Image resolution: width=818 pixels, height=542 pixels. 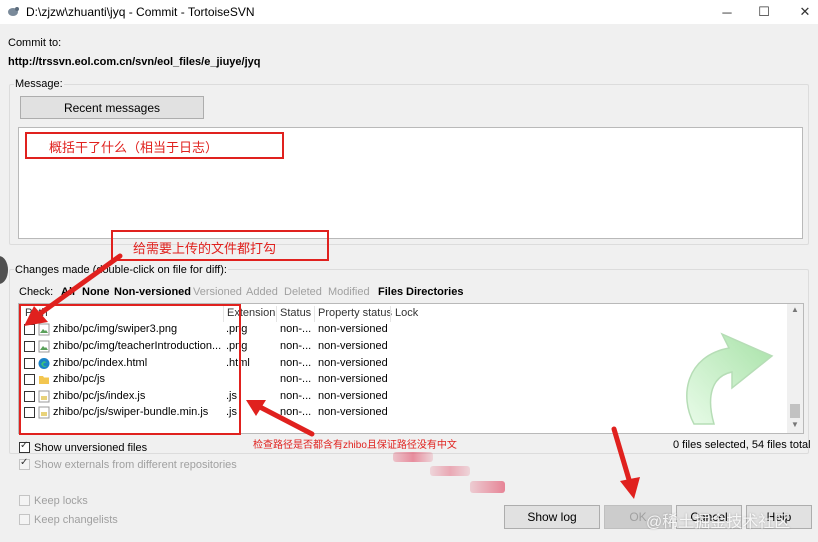 I want to click on keep-changelists-label: Keep changelists, so click(x=76, y=520).